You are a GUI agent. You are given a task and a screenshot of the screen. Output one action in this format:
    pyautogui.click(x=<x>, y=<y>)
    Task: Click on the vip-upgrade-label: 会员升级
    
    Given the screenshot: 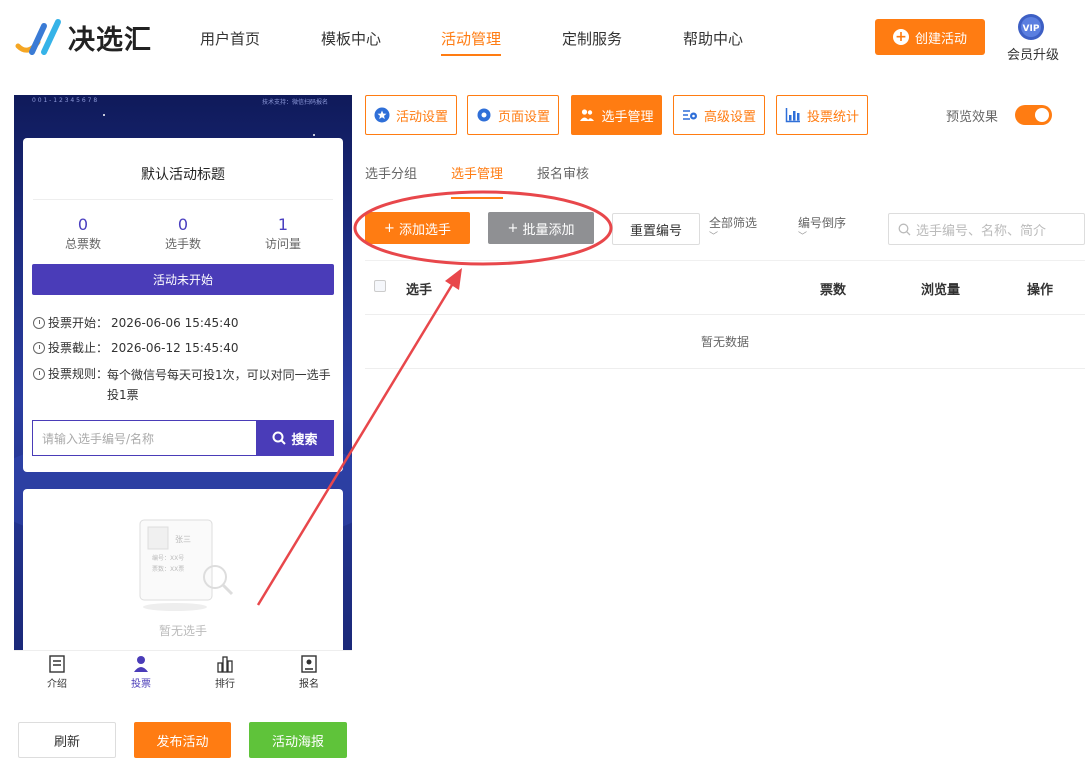 What is the action you would take?
    pyautogui.click(x=1033, y=53)
    